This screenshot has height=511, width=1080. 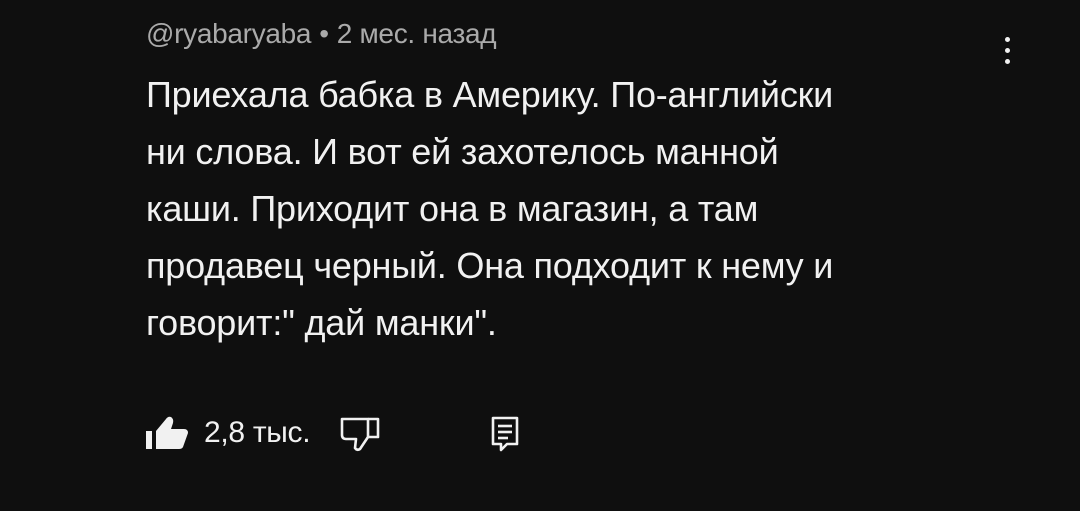 I want to click on like-count: 2,8 тыс., so click(x=257, y=432).